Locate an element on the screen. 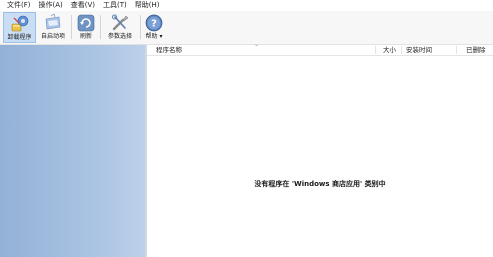  menu-tools: 工具(T) is located at coordinates (115, 5).